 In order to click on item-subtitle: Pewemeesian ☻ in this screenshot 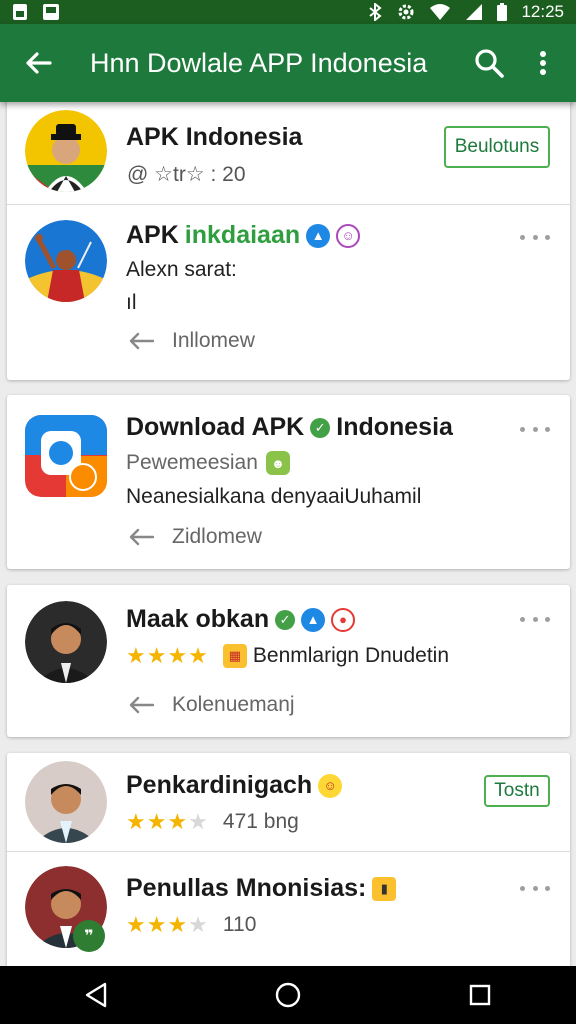, I will do `click(208, 463)`.